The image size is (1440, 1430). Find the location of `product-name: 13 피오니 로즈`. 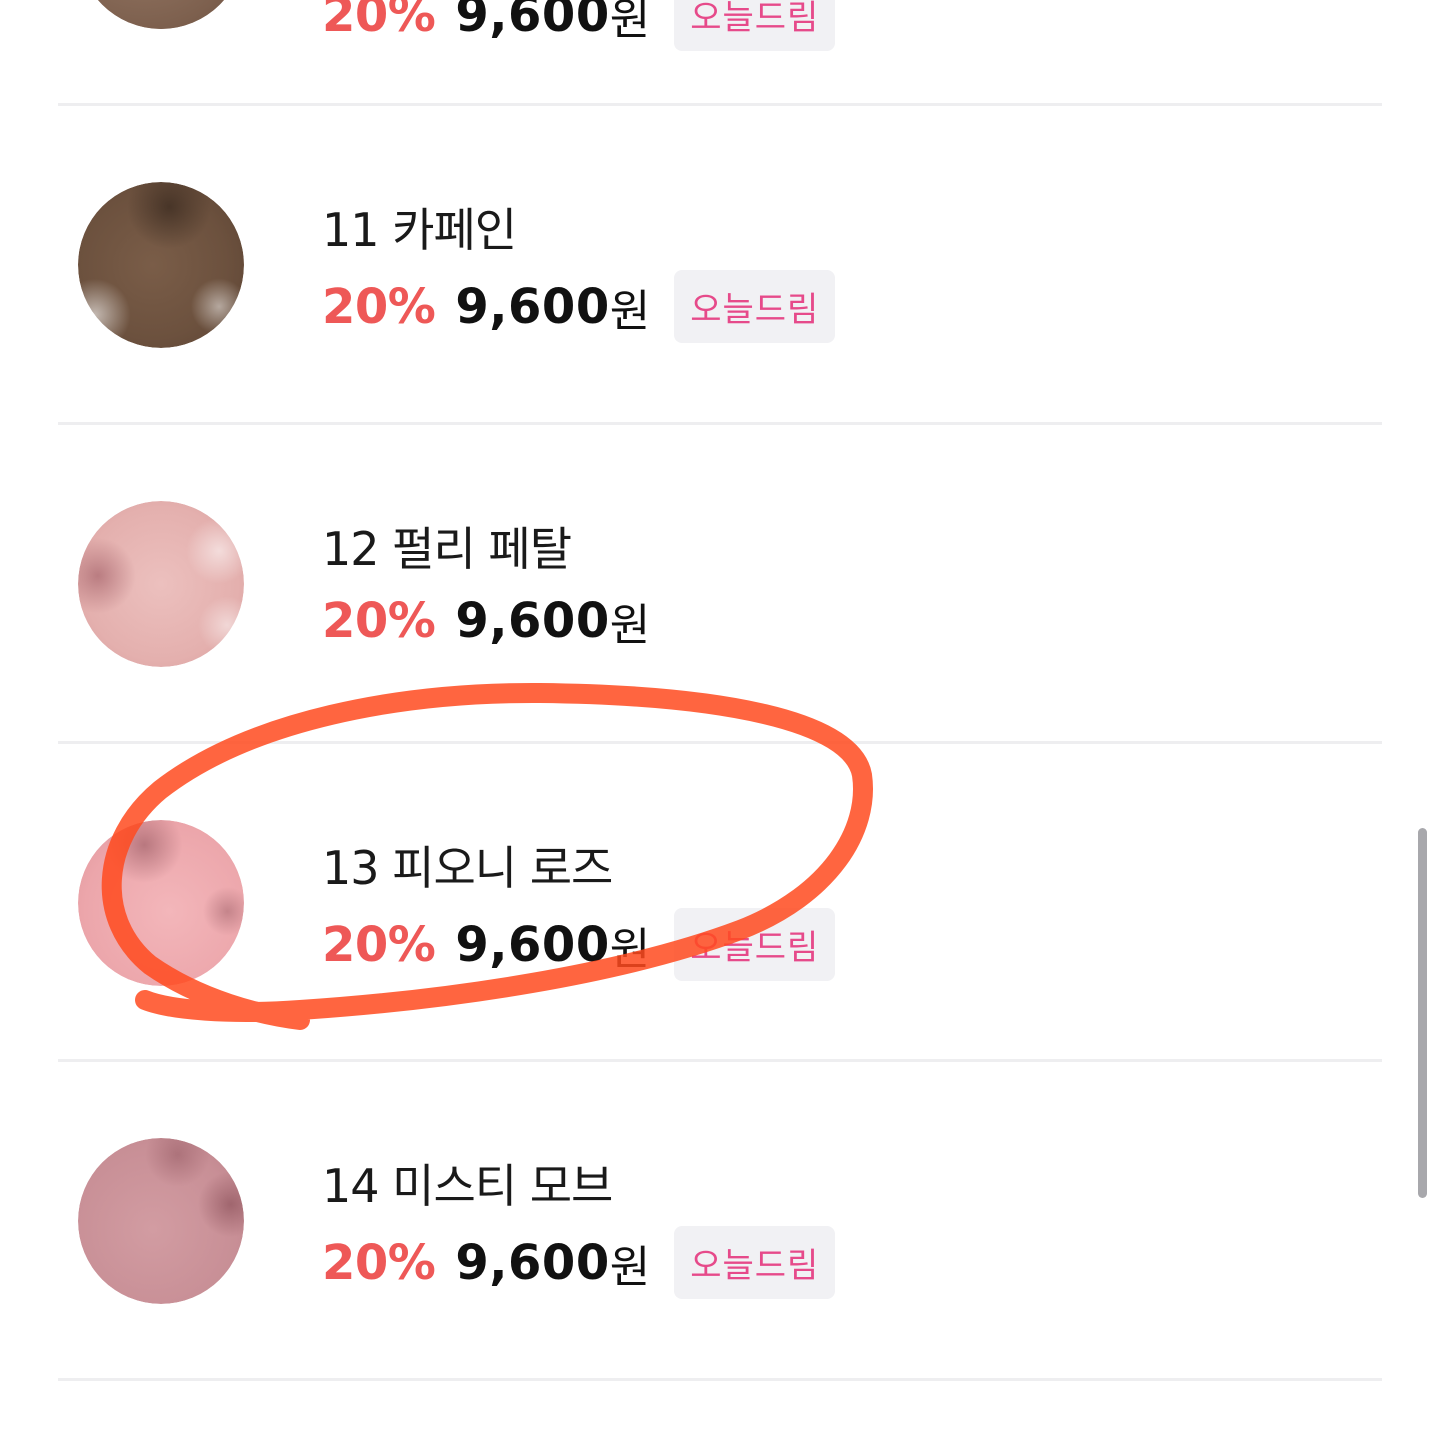

product-name: 13 피오니 로즈 is located at coordinates (467, 865).